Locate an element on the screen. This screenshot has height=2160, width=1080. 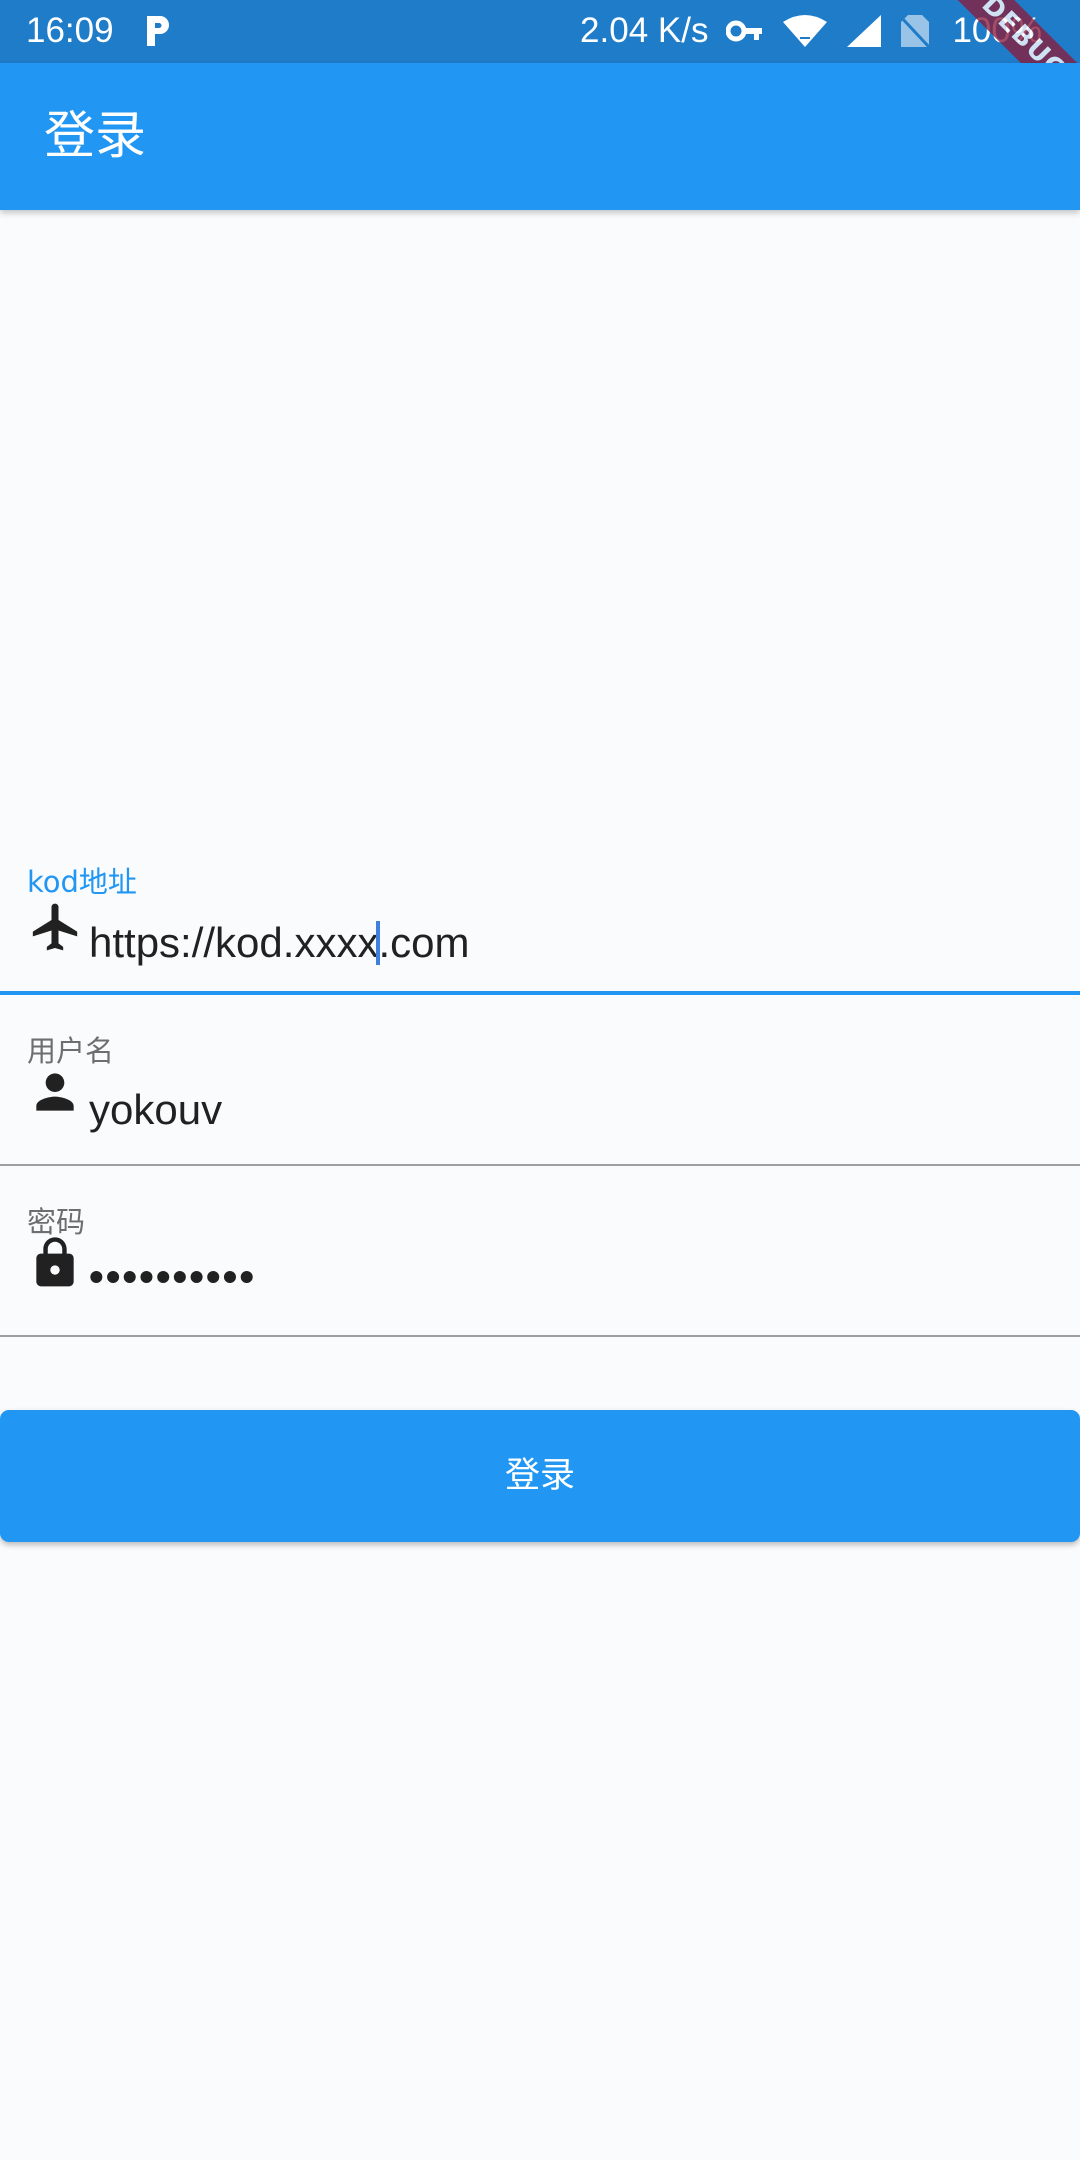
status-time: 16:09 is located at coordinates (70, 30).